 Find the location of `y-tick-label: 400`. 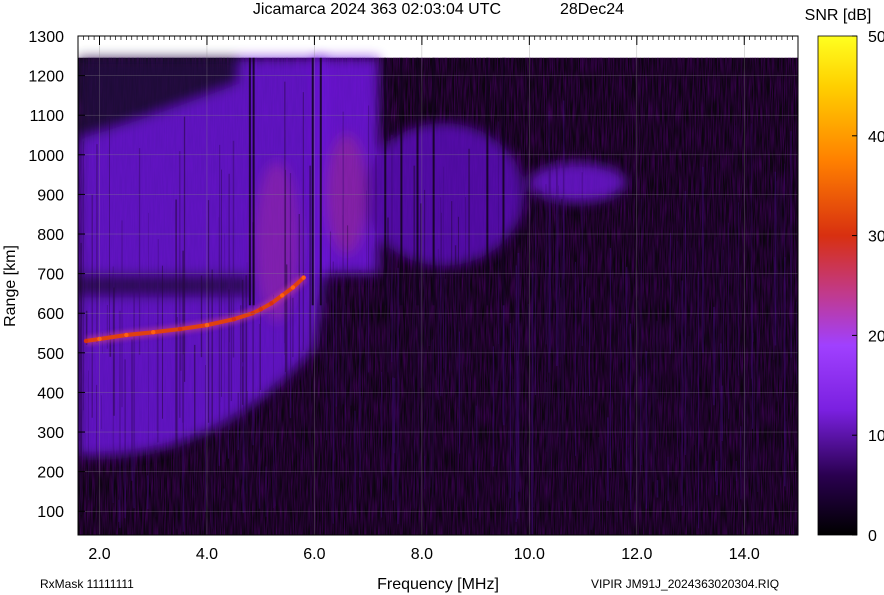

y-tick-label: 400 is located at coordinates (50, 393).